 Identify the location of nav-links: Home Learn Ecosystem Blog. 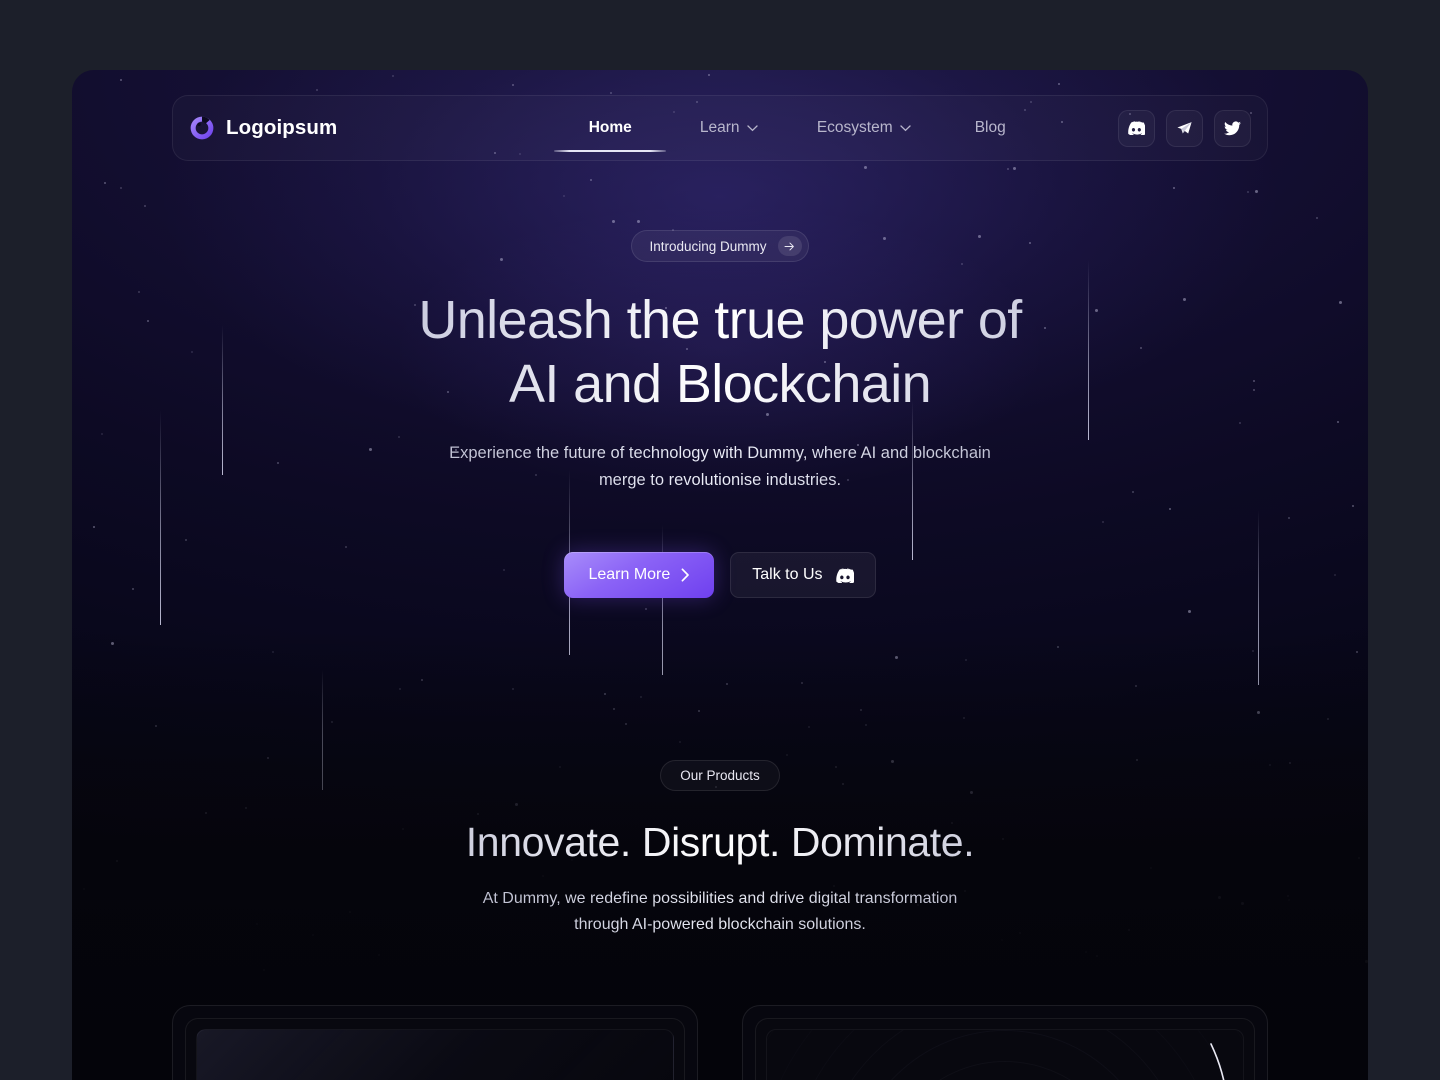
(709, 128).